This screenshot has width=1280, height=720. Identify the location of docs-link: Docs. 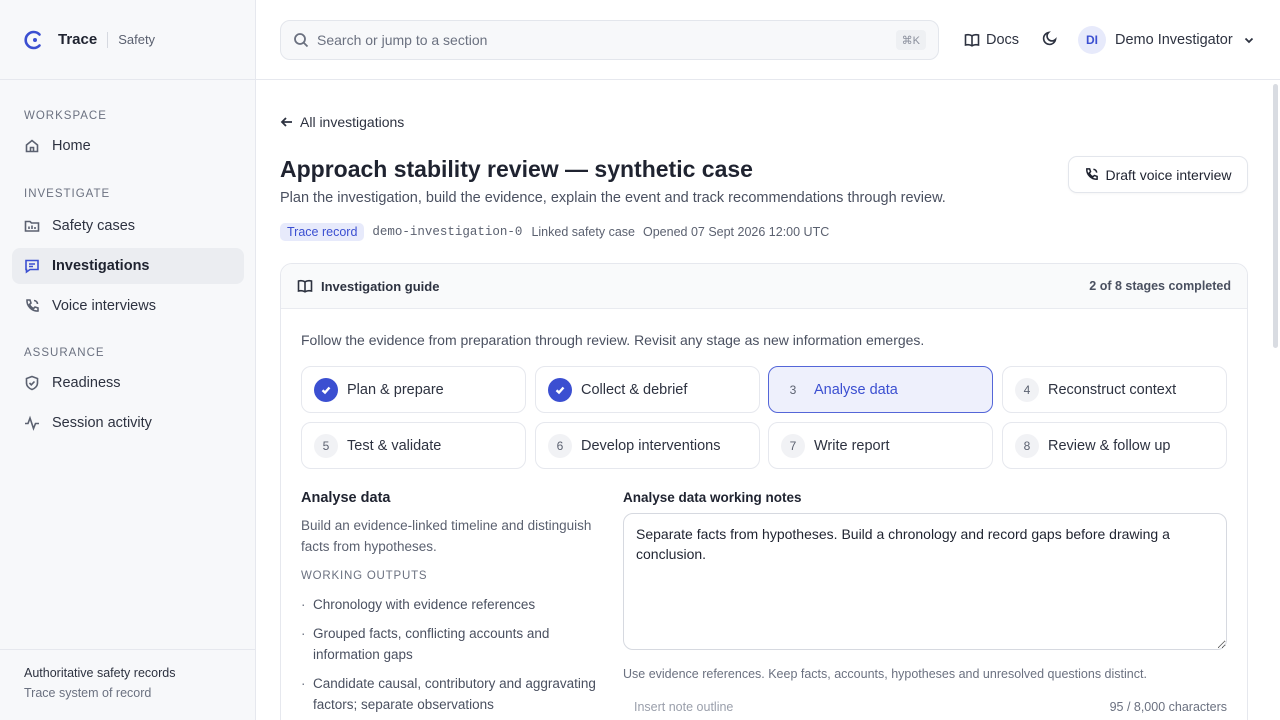
(991, 40).